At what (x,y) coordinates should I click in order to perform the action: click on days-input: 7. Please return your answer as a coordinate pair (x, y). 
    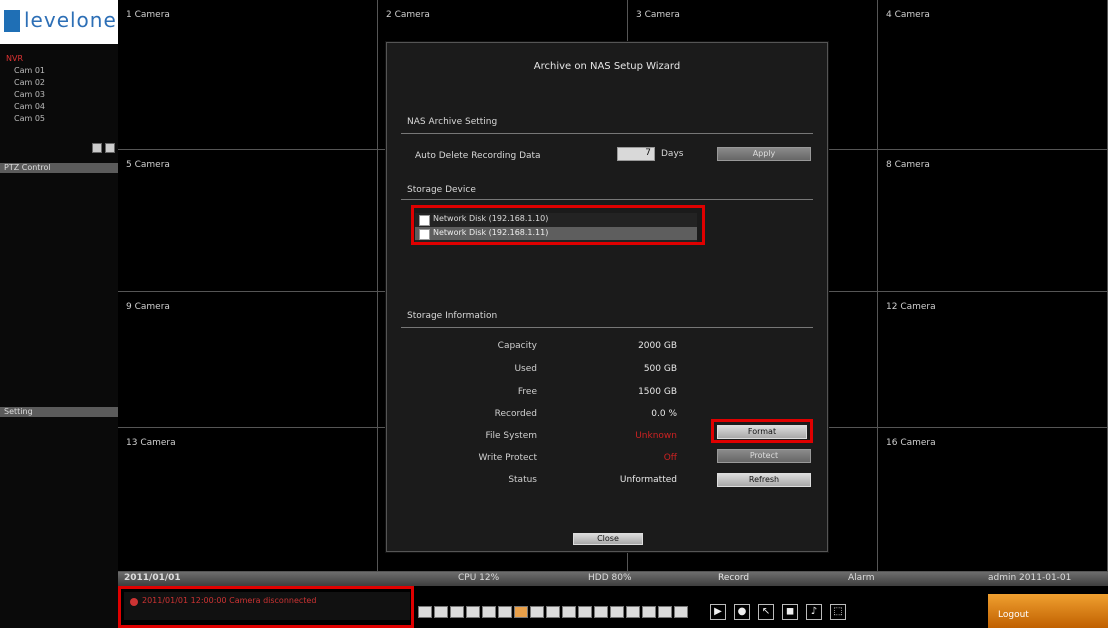
    Looking at the image, I should click on (636, 154).